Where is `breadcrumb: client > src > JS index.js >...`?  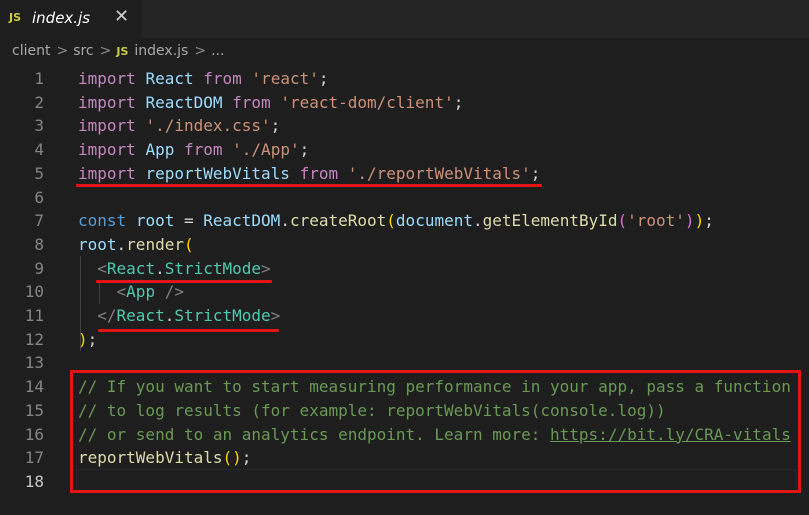
breadcrumb: client > src > JS index.js >... is located at coordinates (119, 54).